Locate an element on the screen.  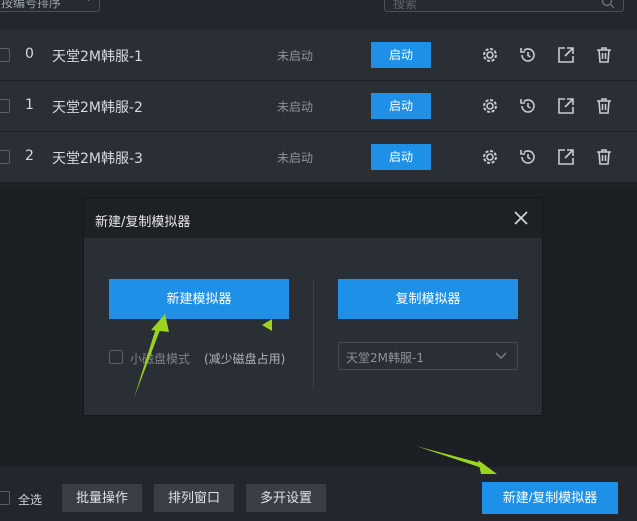
copy-emulator-button: 复制模拟器 is located at coordinates (428, 299).